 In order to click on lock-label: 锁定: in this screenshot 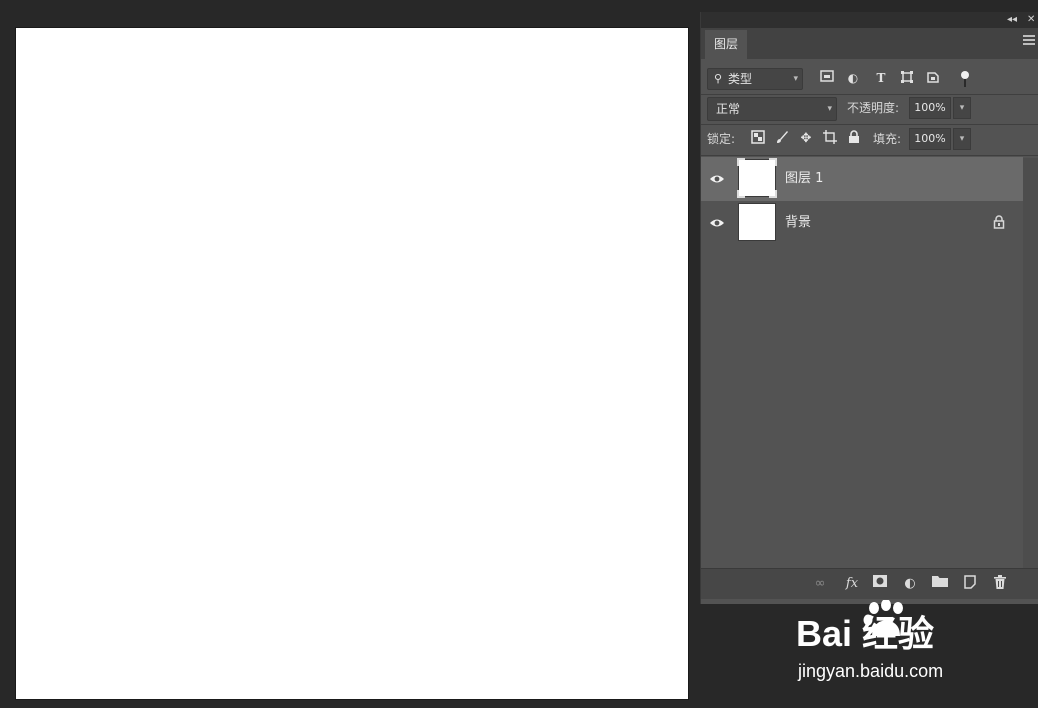, I will do `click(721, 139)`.